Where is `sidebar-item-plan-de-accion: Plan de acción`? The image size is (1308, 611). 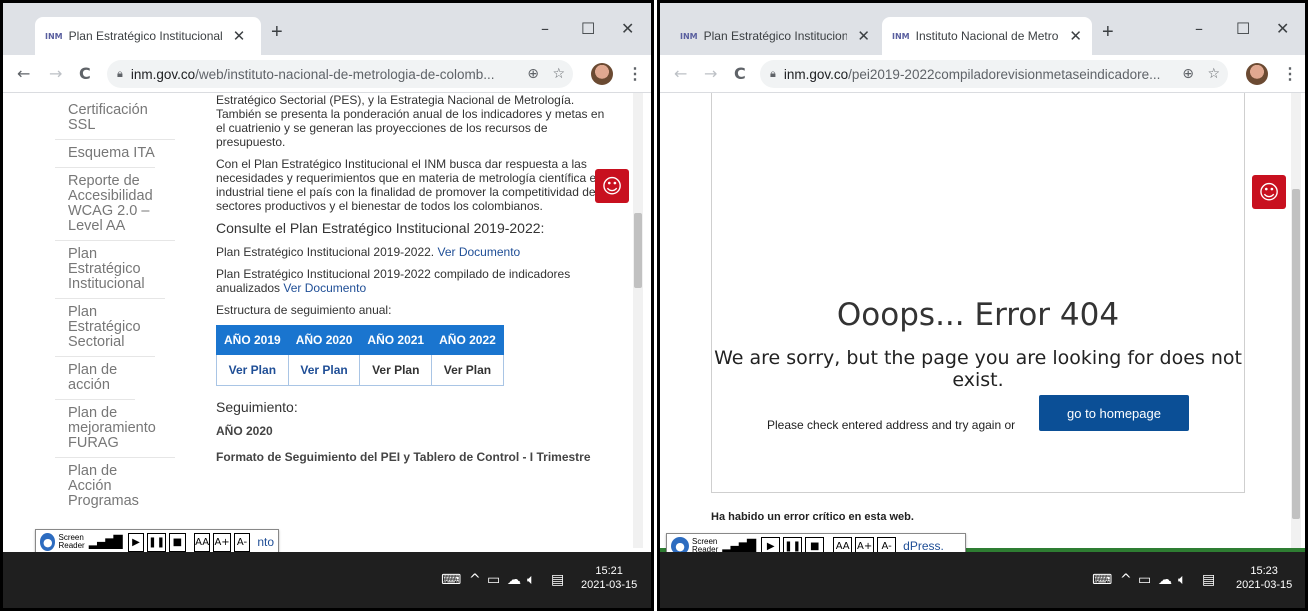 sidebar-item-plan-de-accion: Plan de acción is located at coordinates (95, 378).